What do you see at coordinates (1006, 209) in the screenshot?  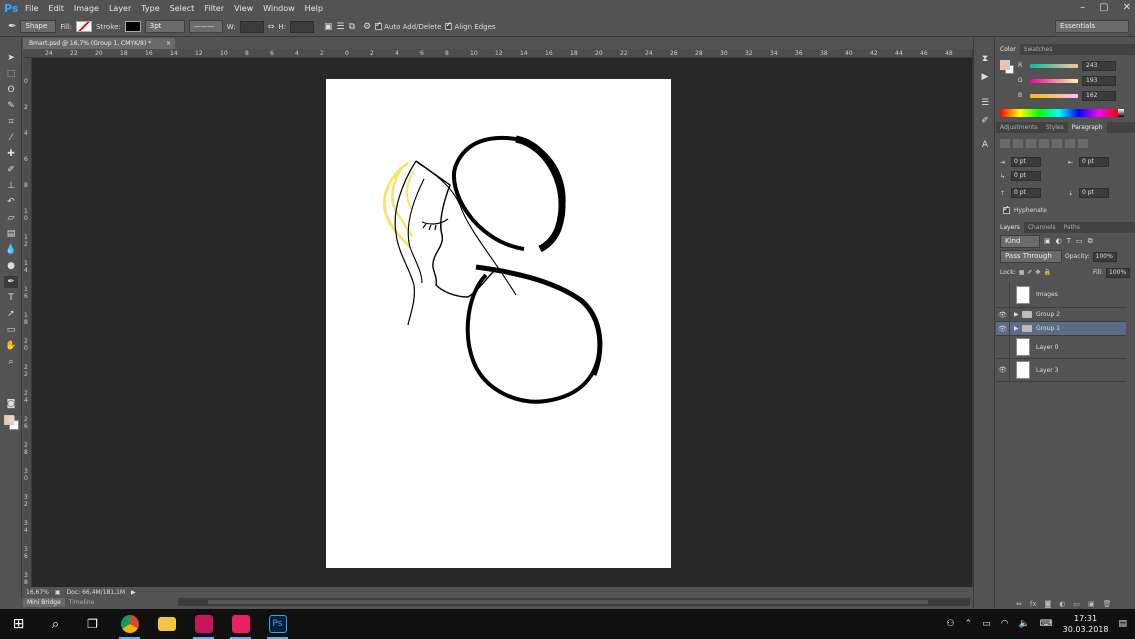 I see `hyphenate-checkbox` at bounding box center [1006, 209].